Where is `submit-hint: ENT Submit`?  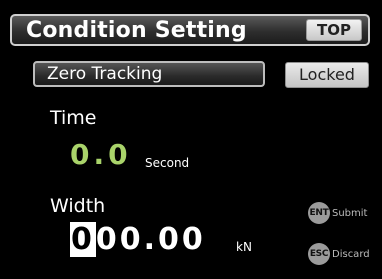
submit-hint: ENT Submit is located at coordinates (337, 213).